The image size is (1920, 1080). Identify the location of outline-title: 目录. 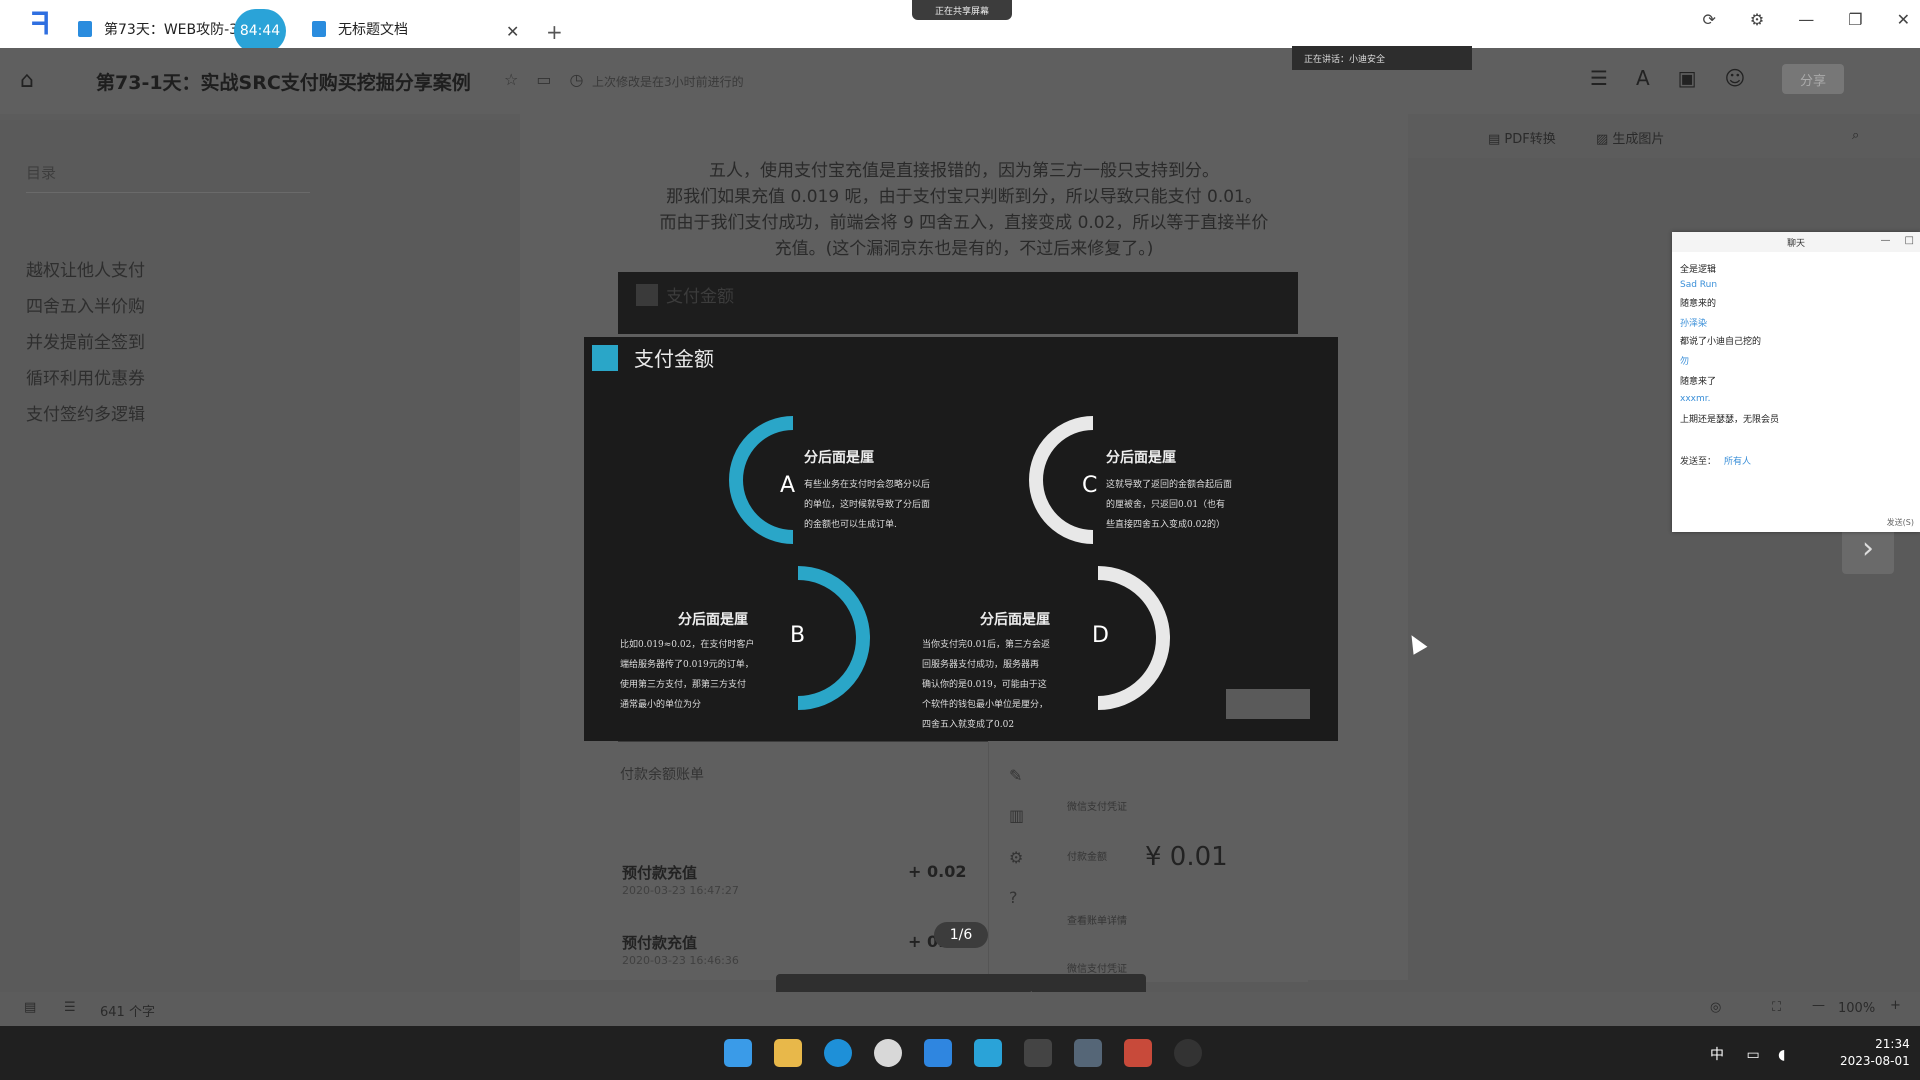
(41, 173).